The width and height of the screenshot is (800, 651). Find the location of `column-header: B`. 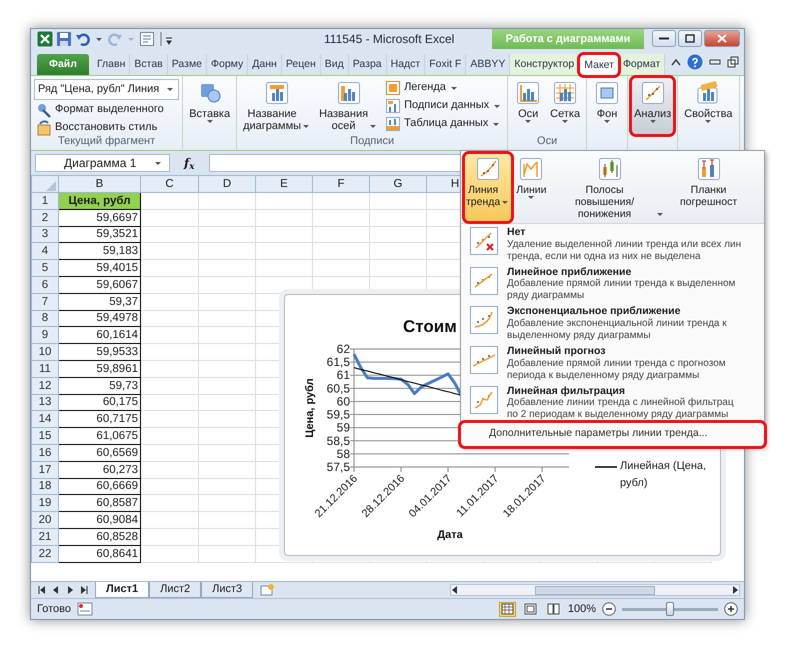

column-header: B is located at coordinates (99, 184).